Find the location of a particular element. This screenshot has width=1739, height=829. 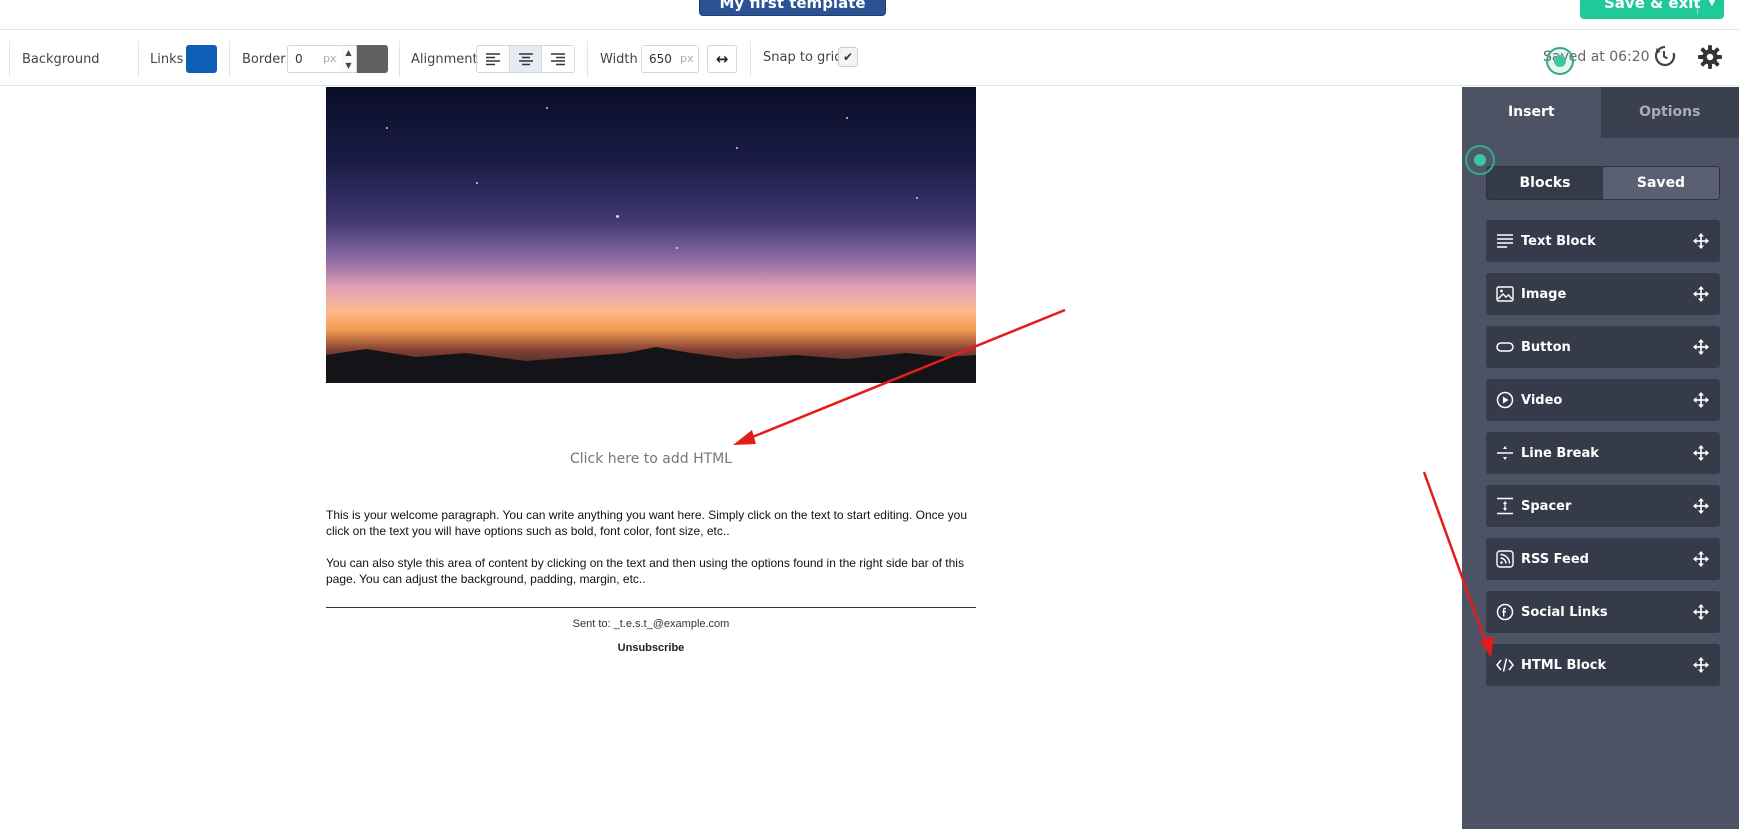

block-text: Text Block is located at coordinates (1603, 241).